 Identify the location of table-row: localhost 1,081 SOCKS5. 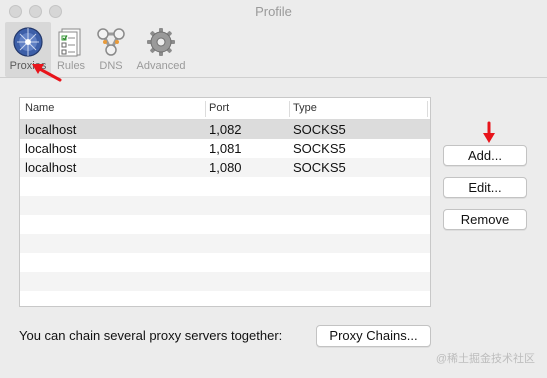
(225, 148).